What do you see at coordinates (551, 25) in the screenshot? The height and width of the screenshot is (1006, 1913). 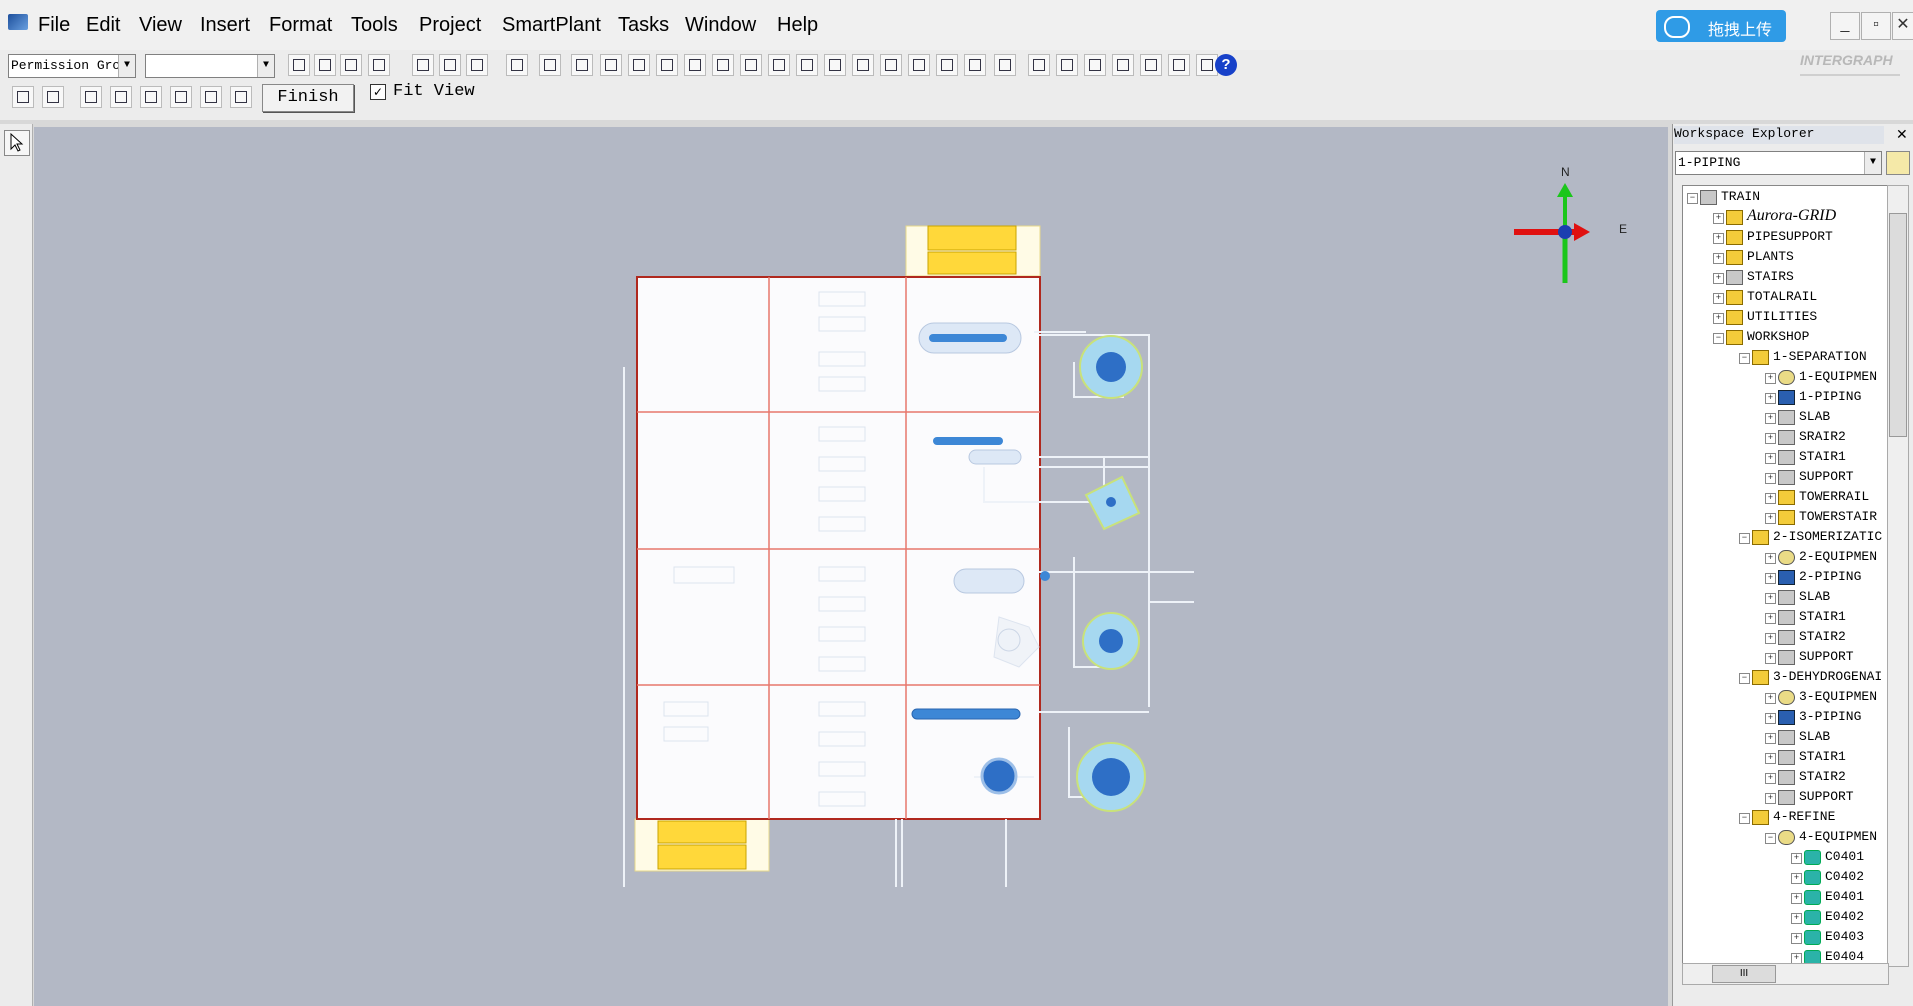 I see `menu-smartplant: SmartPlant` at bounding box center [551, 25].